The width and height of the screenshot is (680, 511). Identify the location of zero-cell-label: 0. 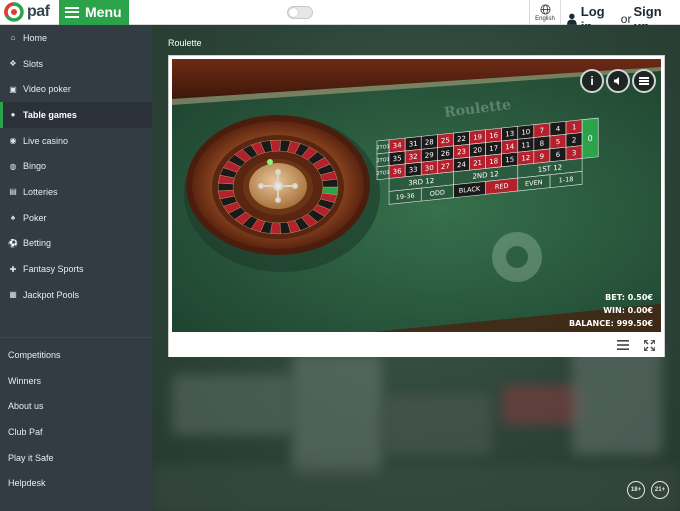
(590, 138).